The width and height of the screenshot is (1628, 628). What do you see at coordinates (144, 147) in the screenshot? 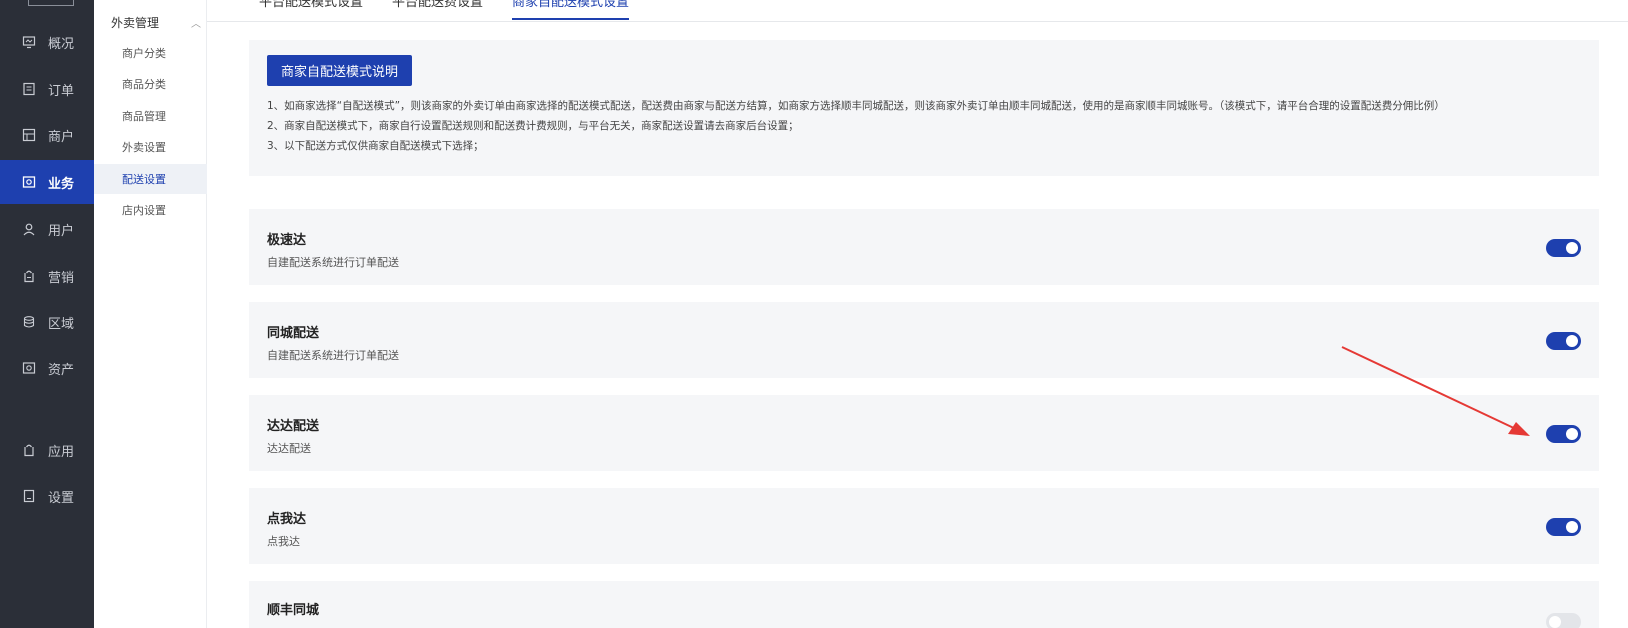
I see `submenu-item-label: 外卖设置` at bounding box center [144, 147].